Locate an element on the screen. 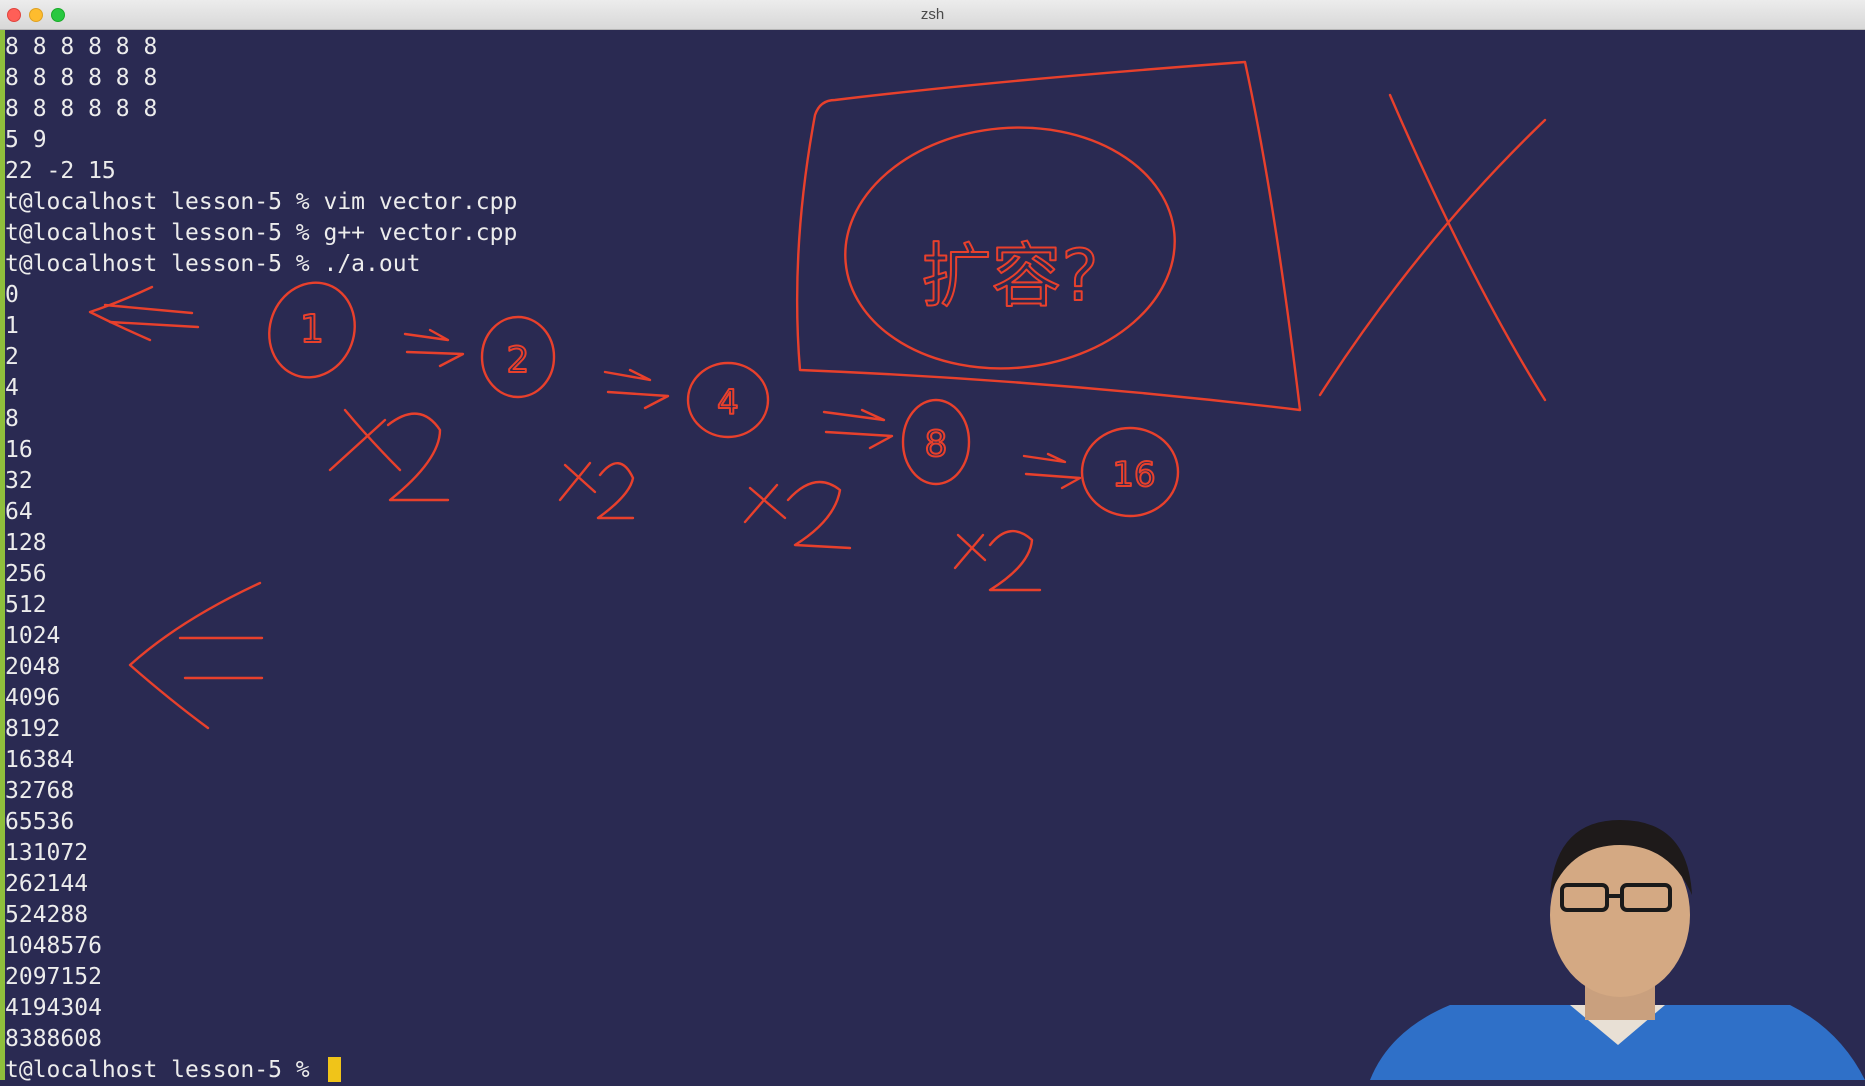 The image size is (1865, 1086). terminal-line: 8 is located at coordinates (12, 419).